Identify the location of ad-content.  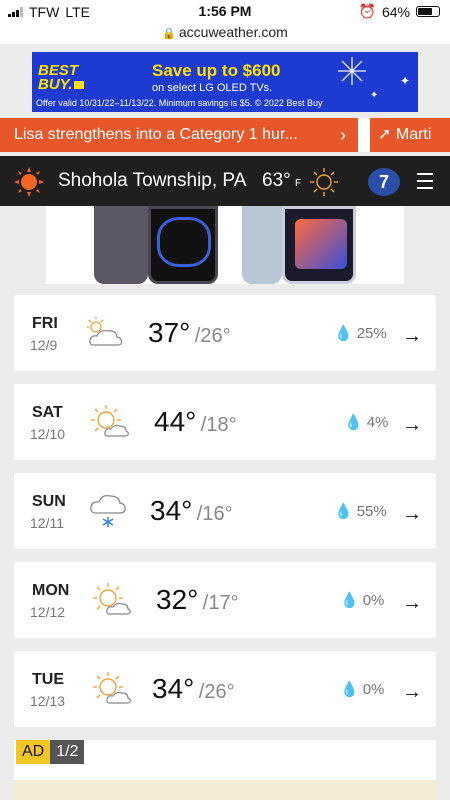
(225, 790).